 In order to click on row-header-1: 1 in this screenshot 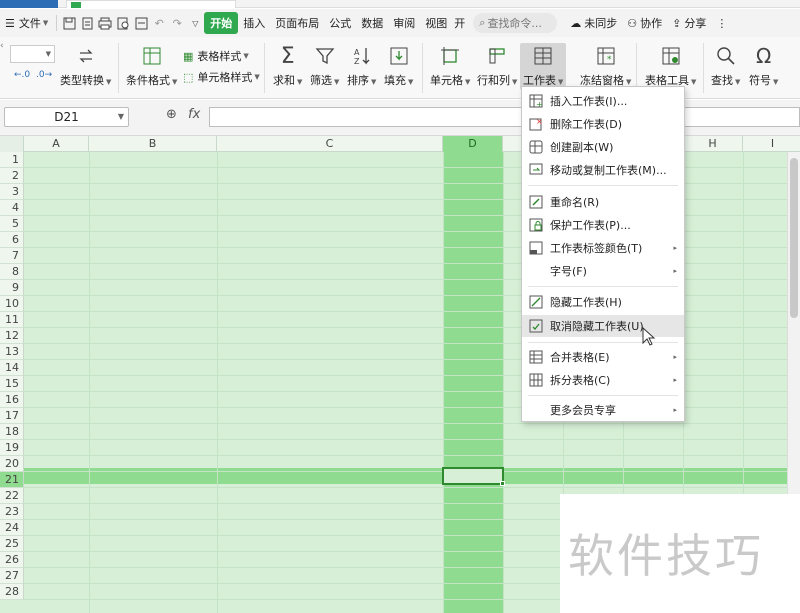, I will do `click(12, 160)`.